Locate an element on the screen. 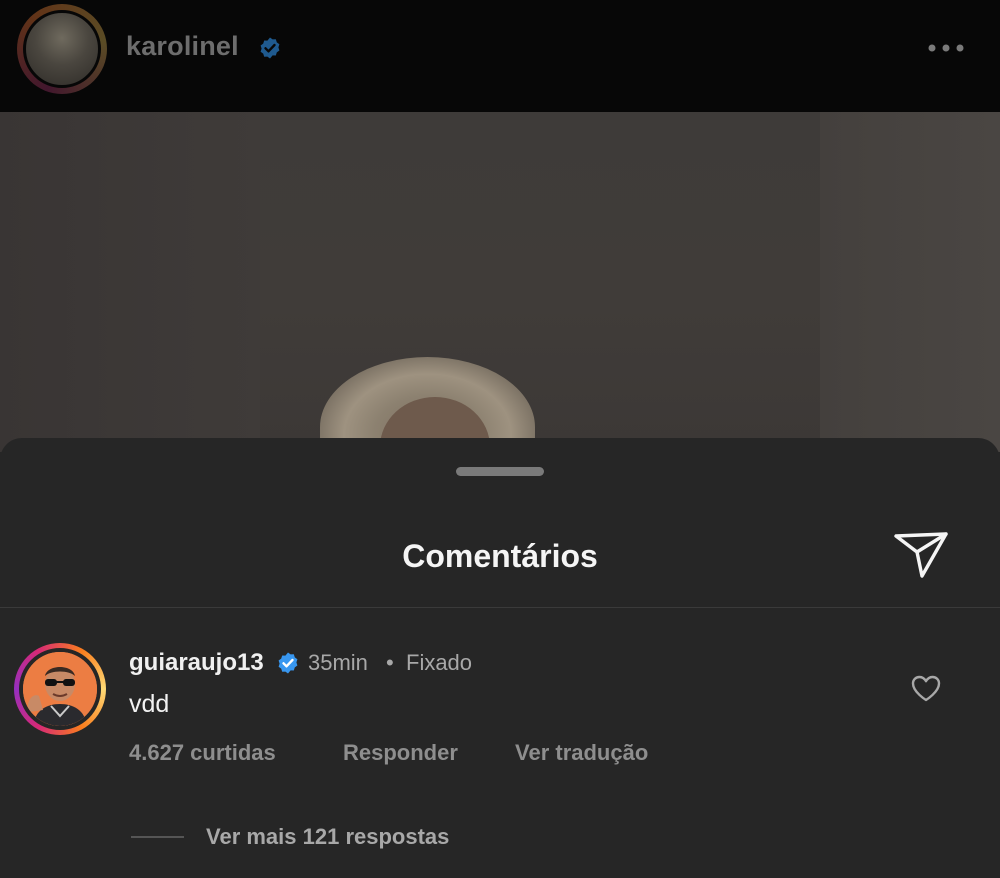  view-more-replies-button: Ver mais 121 respostas is located at coordinates (327, 837).